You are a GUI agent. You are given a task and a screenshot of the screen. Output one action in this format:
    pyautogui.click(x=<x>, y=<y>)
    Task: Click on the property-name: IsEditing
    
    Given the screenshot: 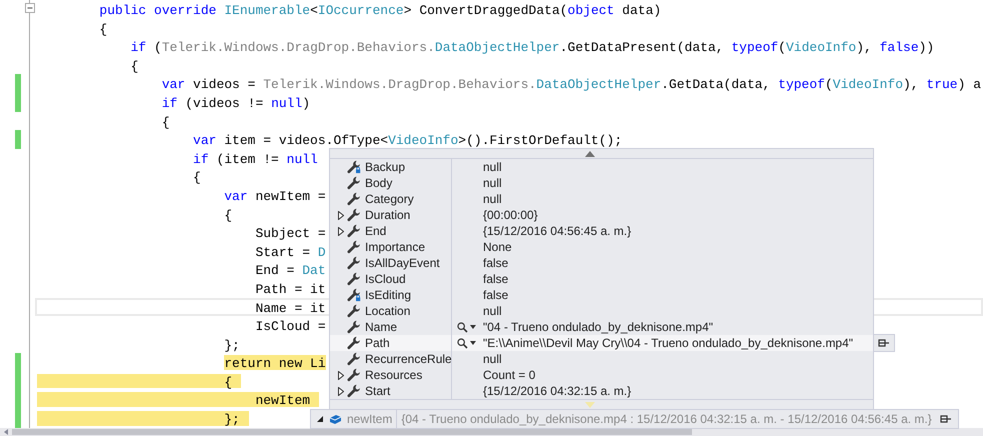 What is the action you would take?
    pyautogui.click(x=388, y=295)
    